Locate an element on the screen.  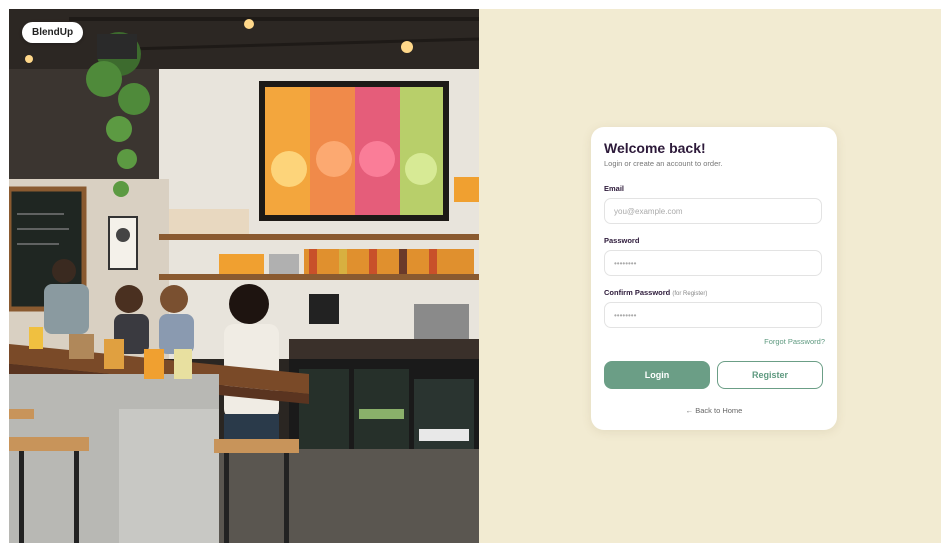
confirm-password-label: Confirm Password (for Register) is located at coordinates (655, 292).